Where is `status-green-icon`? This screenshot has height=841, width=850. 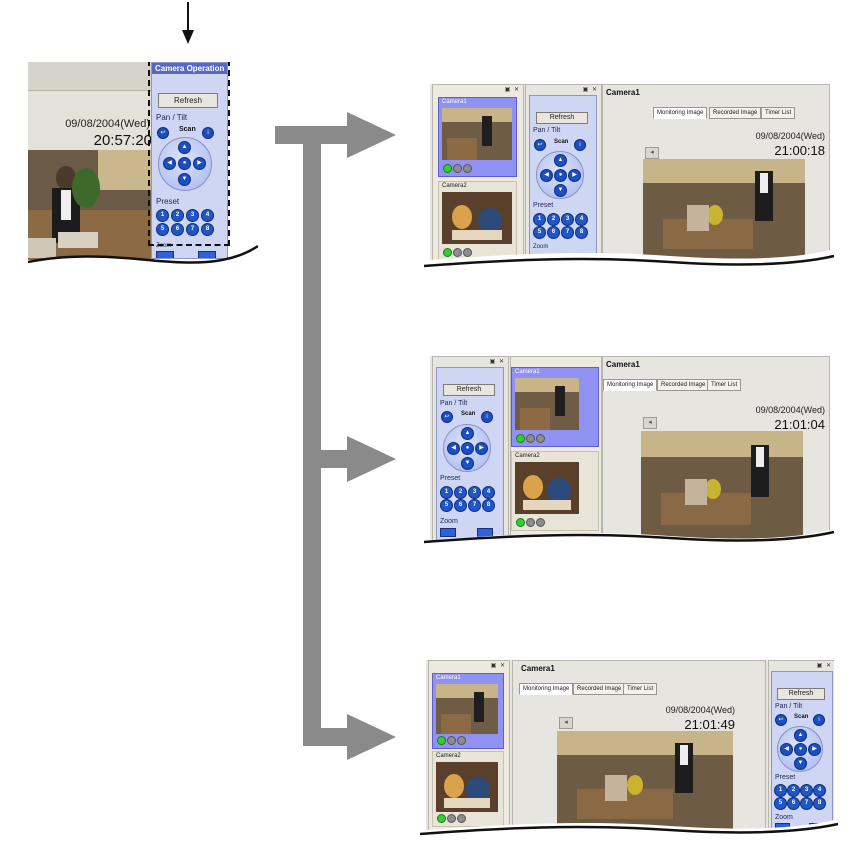
status-green-icon is located at coordinates (441, 740).